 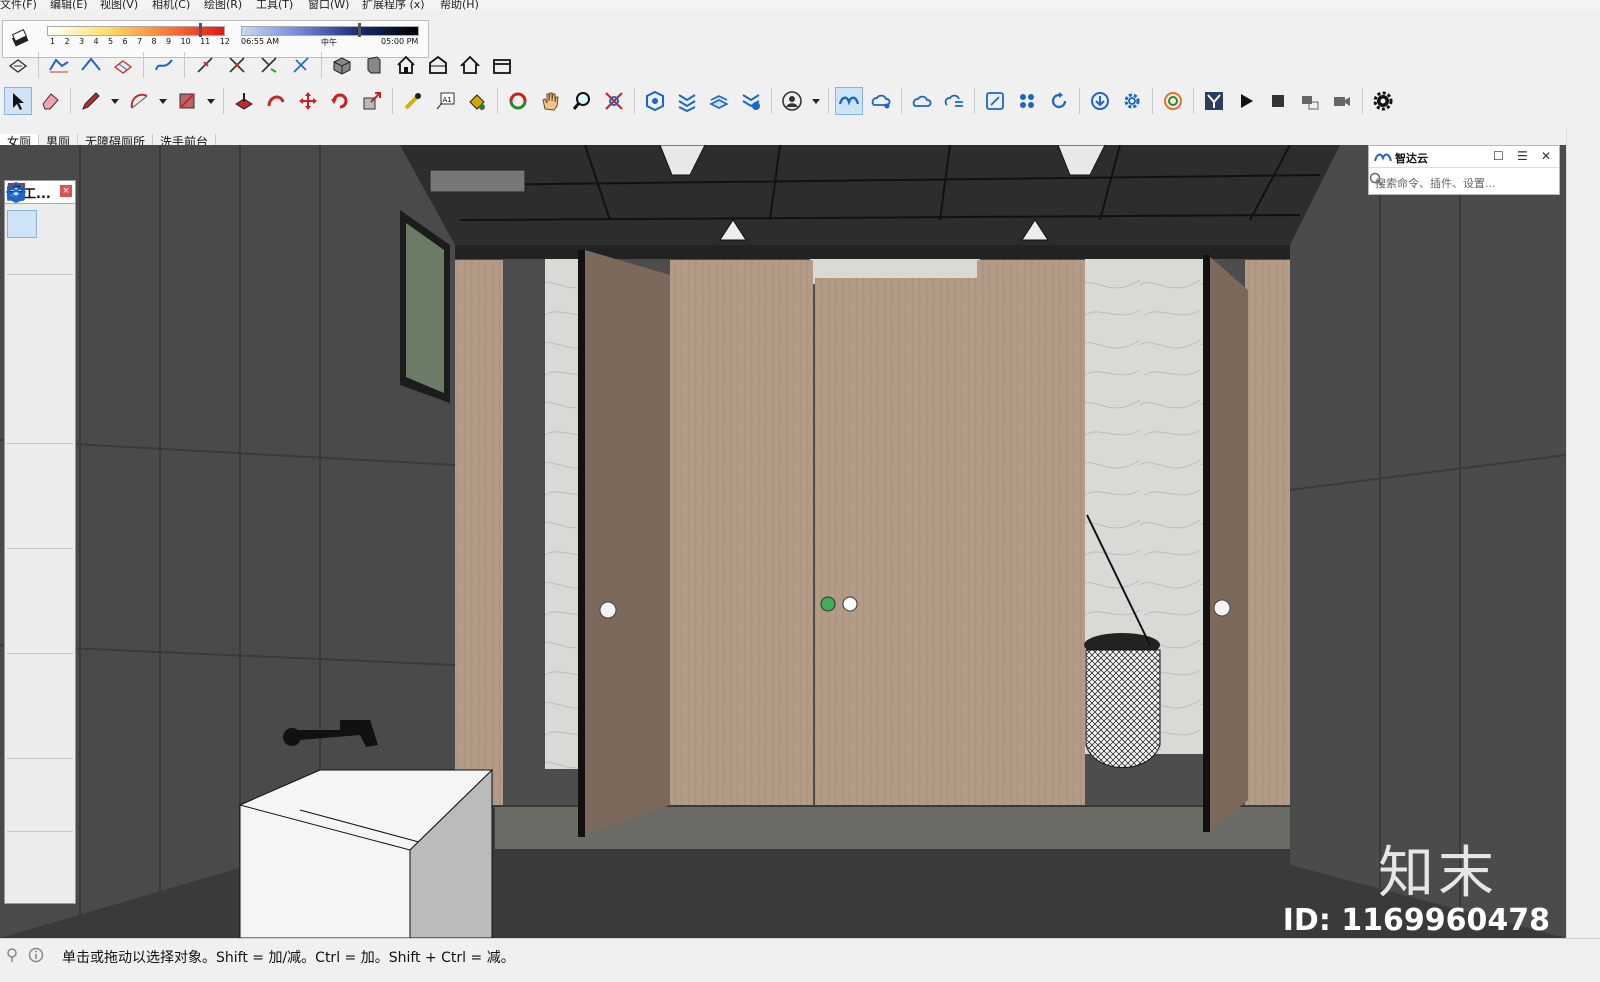 I want to click on two-point-arc-icon, so click(x=39, y=295).